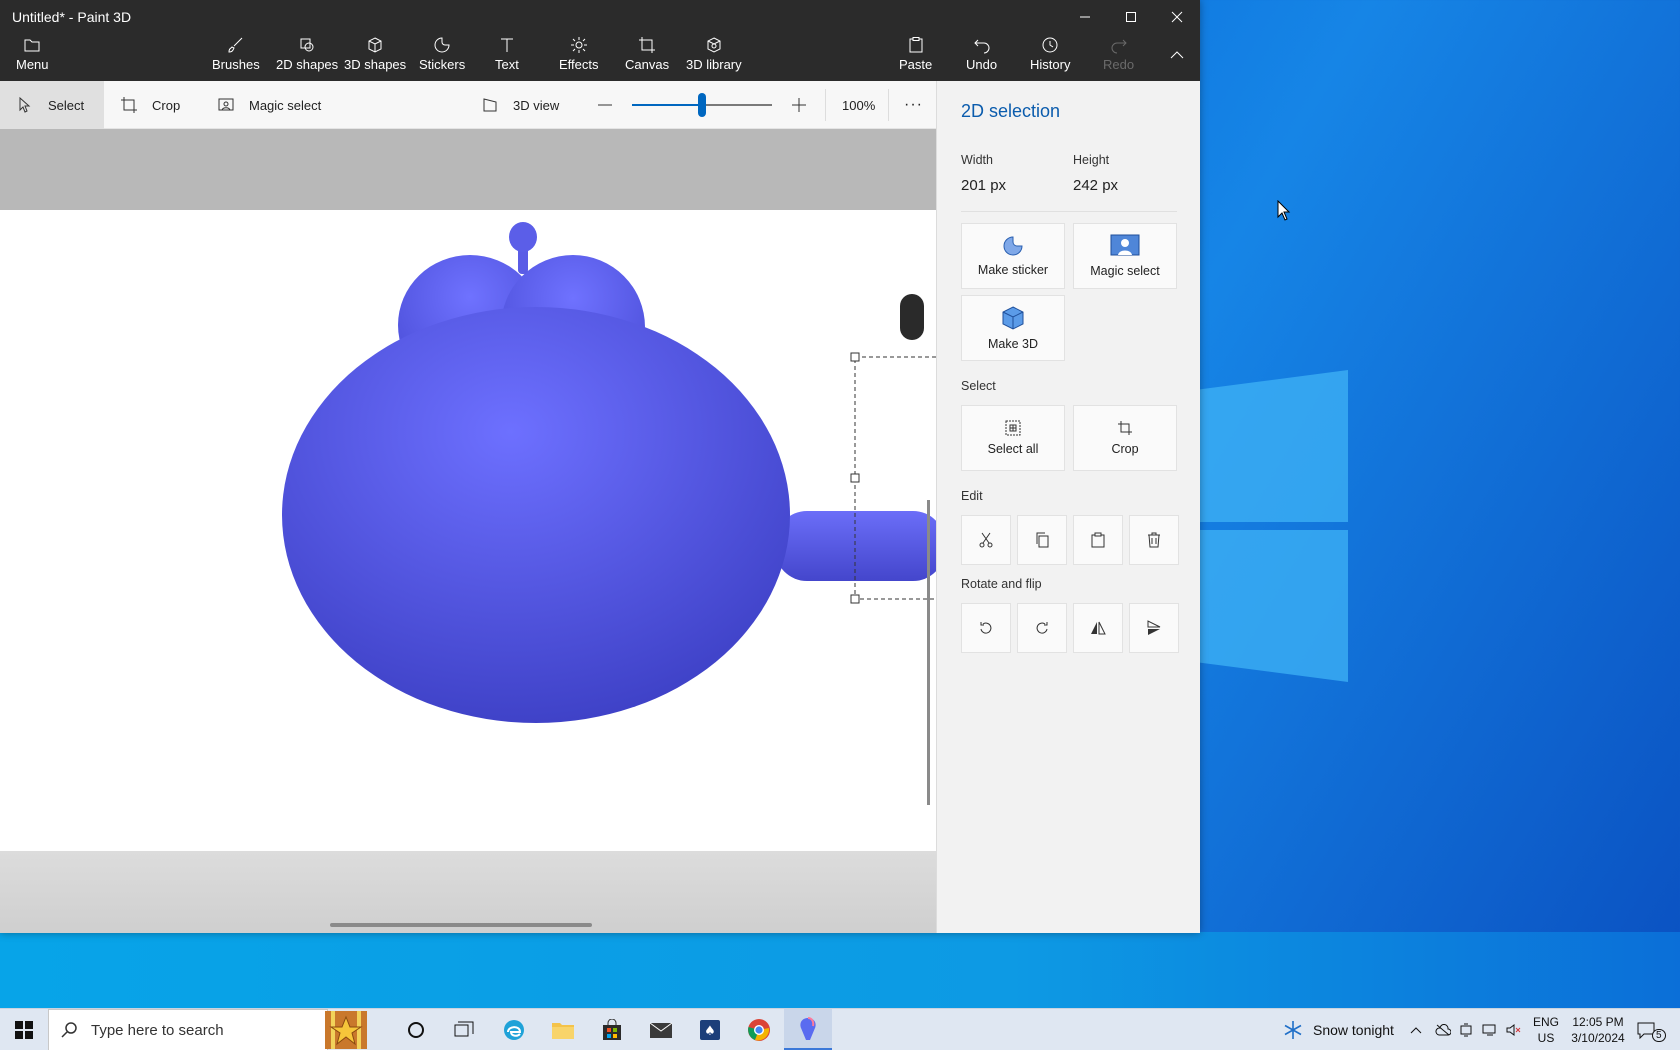  I want to click on magic-select-label: Magic select, so click(285, 105).